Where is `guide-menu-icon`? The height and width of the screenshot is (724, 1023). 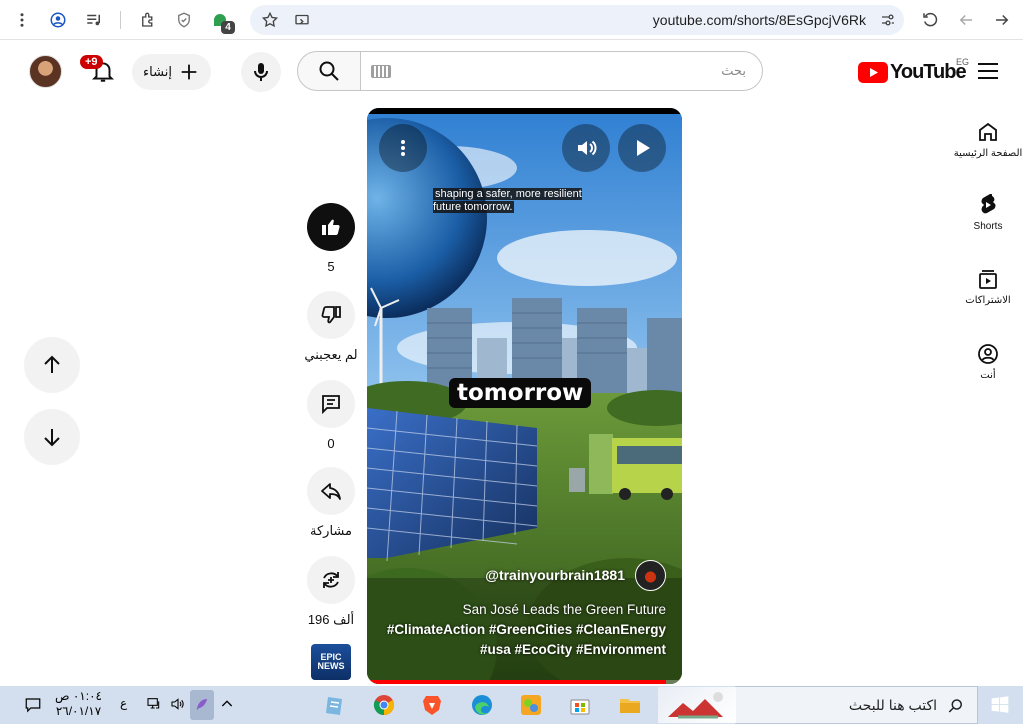
guide-menu-icon is located at coordinates (988, 71).